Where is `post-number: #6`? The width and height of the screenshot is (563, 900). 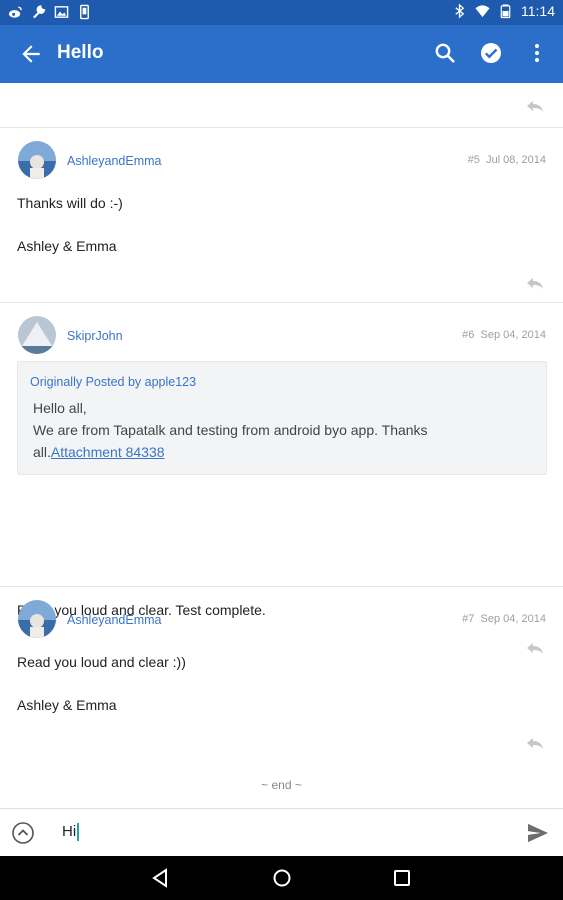
post-number: #6 is located at coordinates (468, 335).